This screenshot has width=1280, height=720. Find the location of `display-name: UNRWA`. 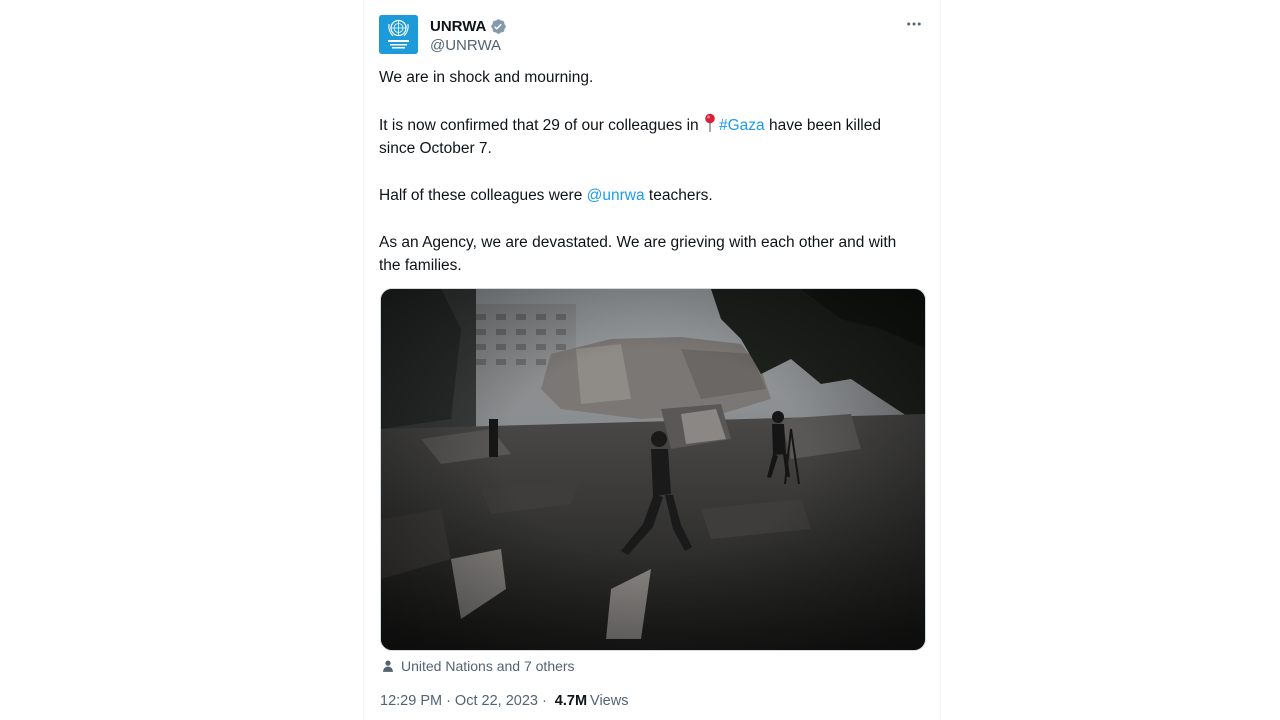

display-name: UNRWA is located at coordinates (458, 26).